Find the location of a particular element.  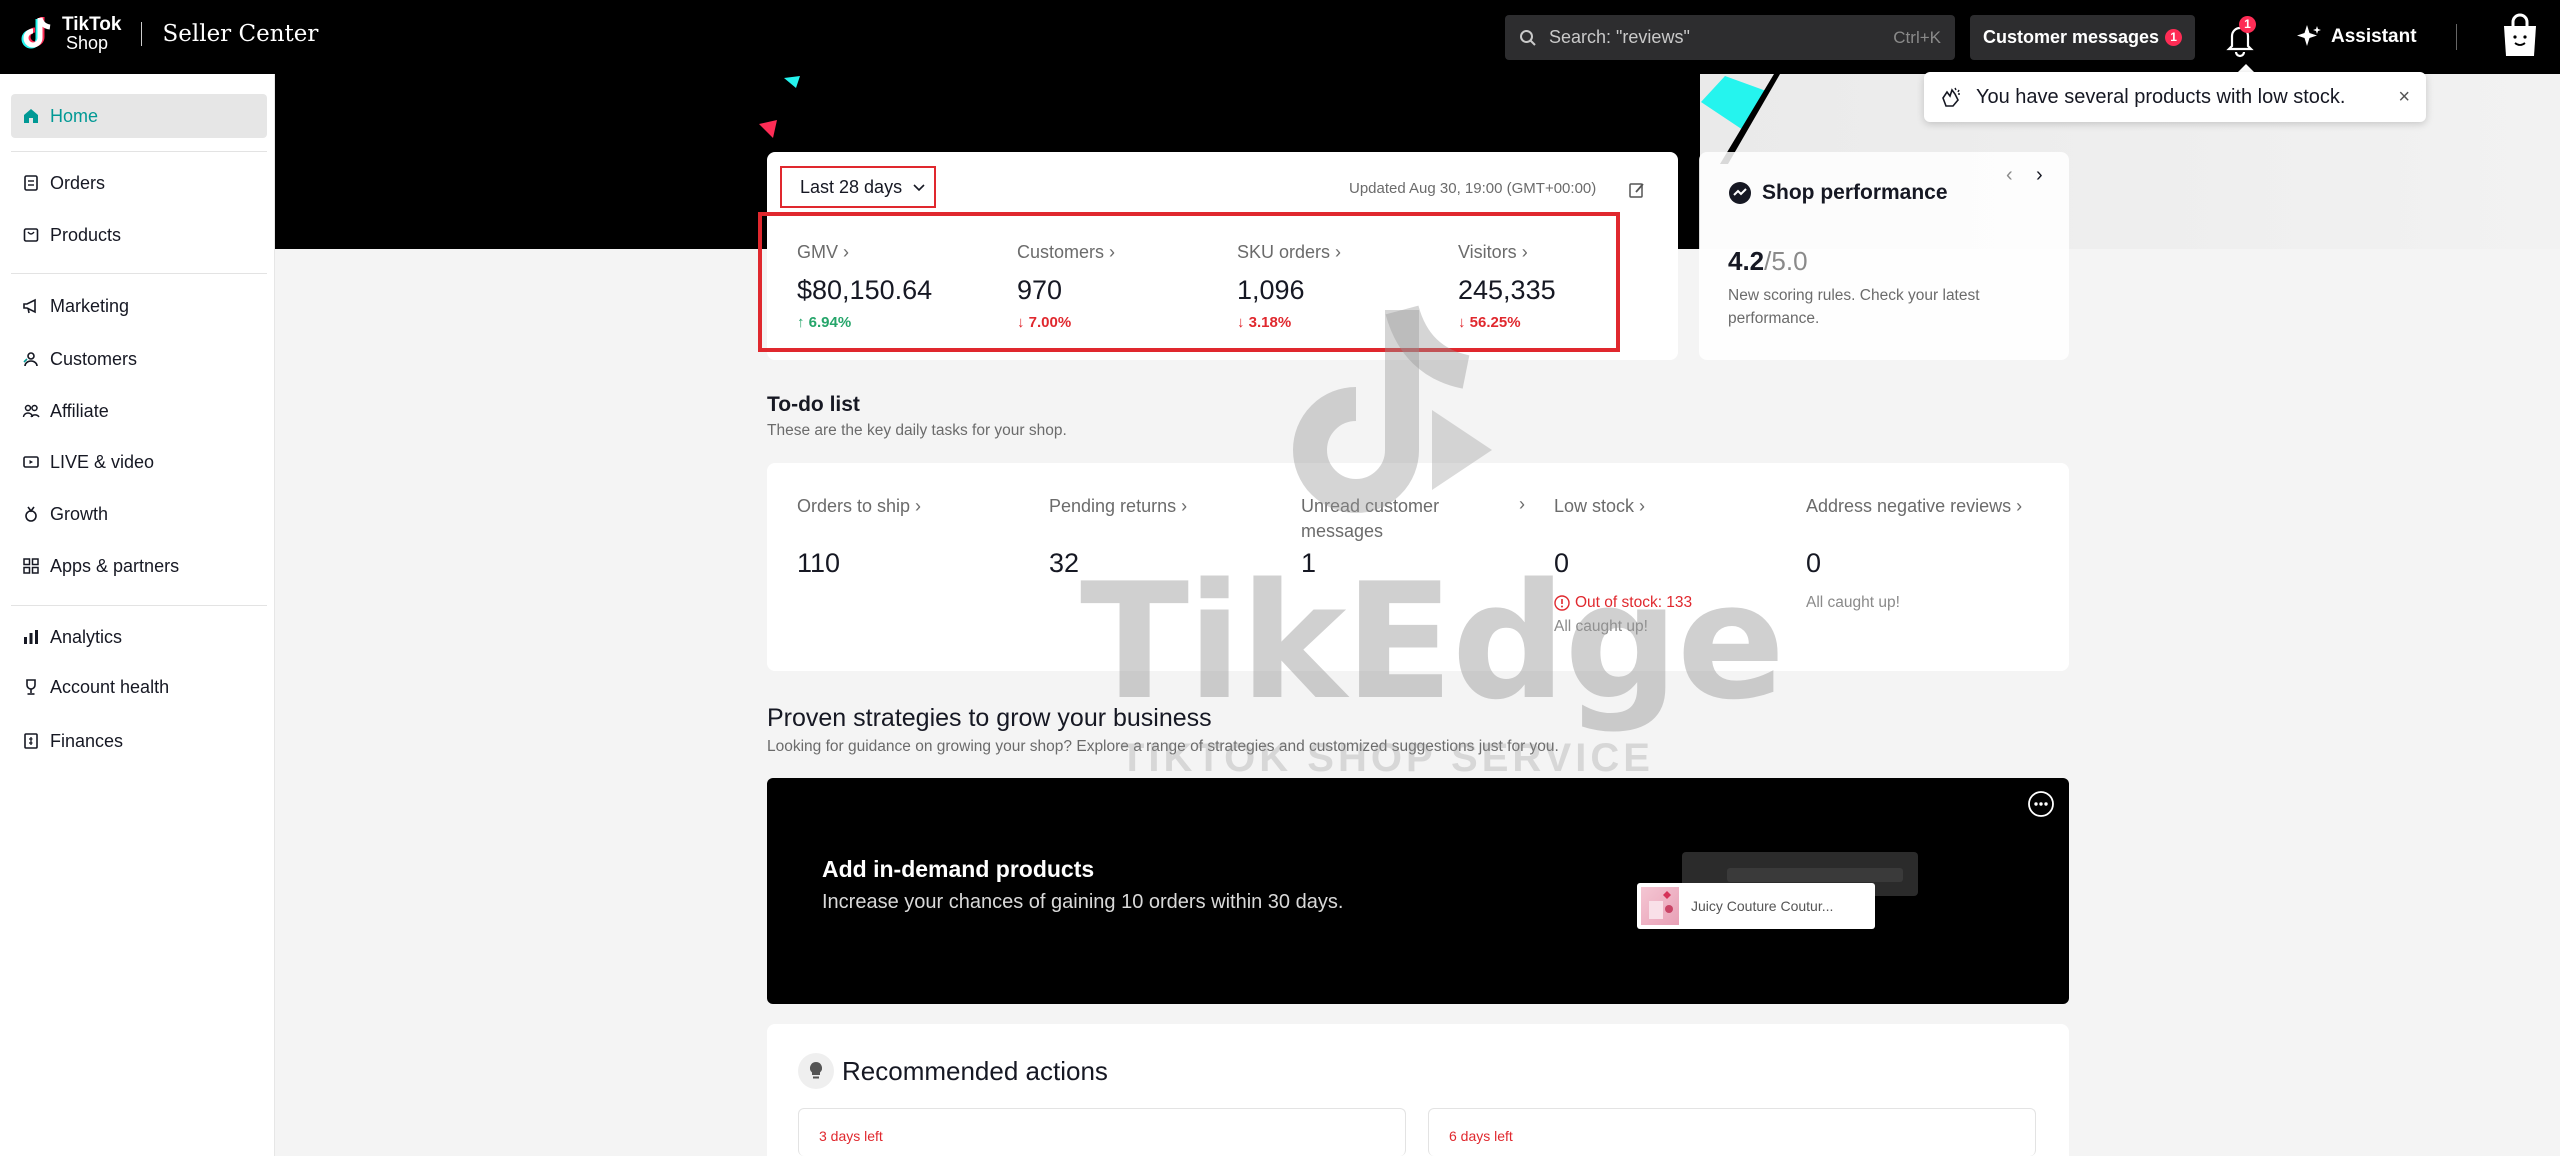

previous-arrow-icon: ‹ is located at coordinates (2009, 175).